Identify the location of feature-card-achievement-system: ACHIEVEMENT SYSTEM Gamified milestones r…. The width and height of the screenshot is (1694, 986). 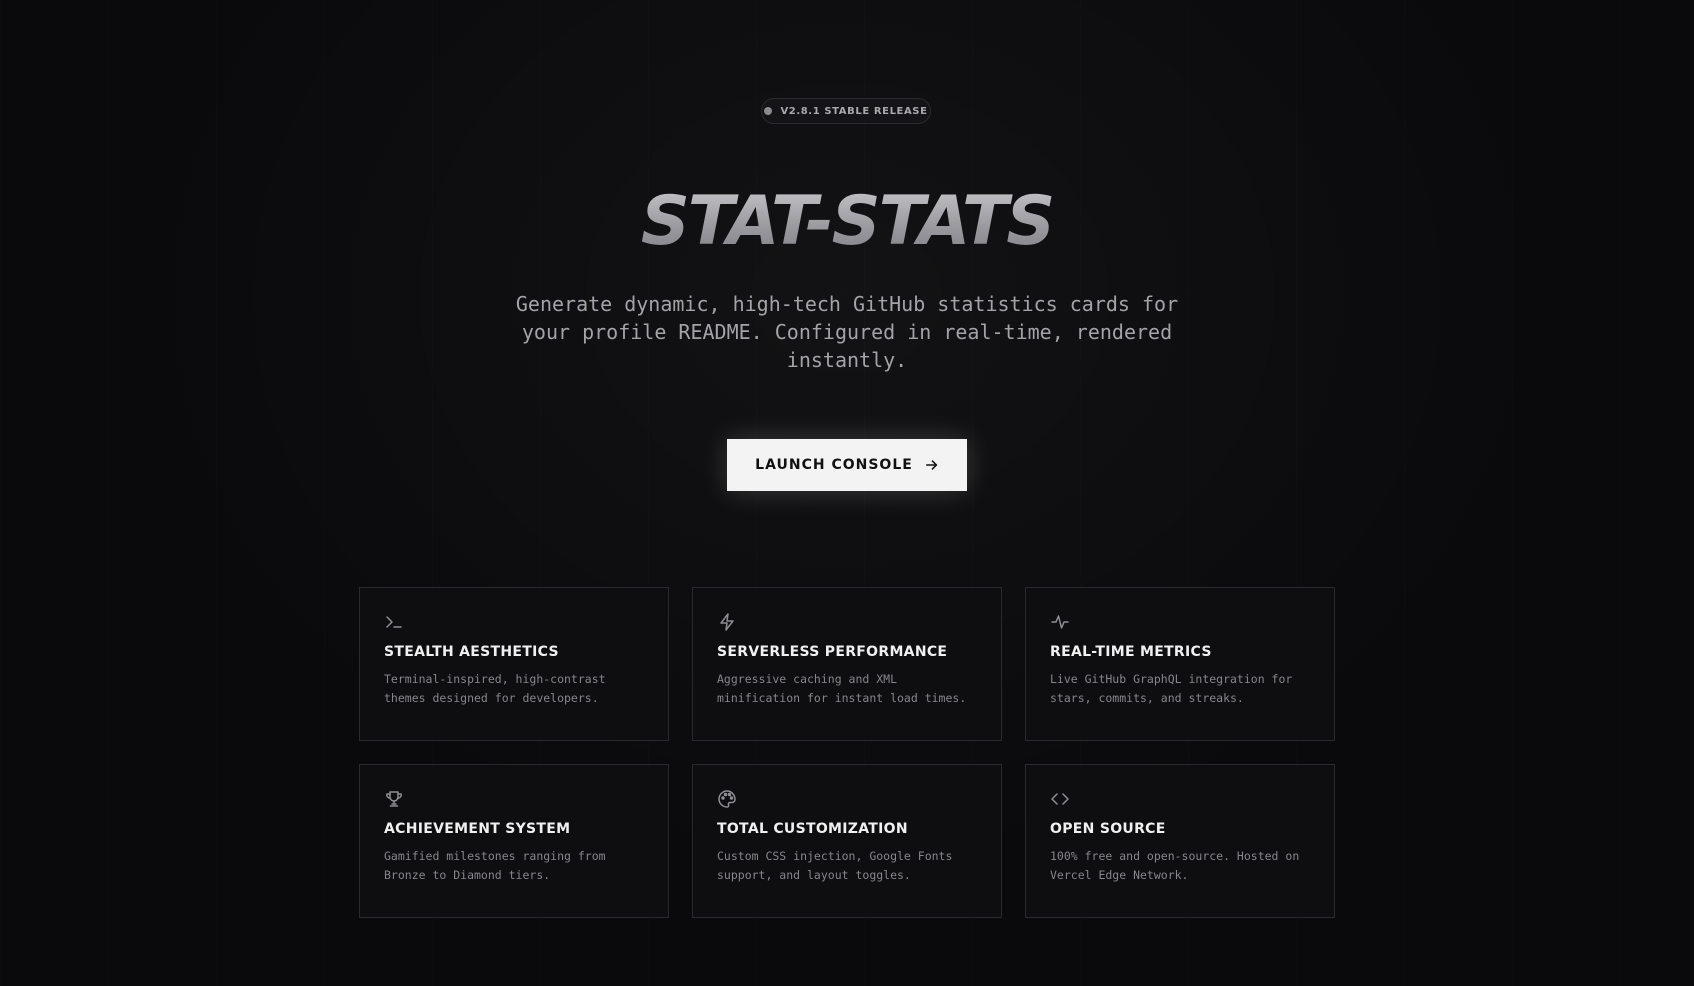
(514, 841).